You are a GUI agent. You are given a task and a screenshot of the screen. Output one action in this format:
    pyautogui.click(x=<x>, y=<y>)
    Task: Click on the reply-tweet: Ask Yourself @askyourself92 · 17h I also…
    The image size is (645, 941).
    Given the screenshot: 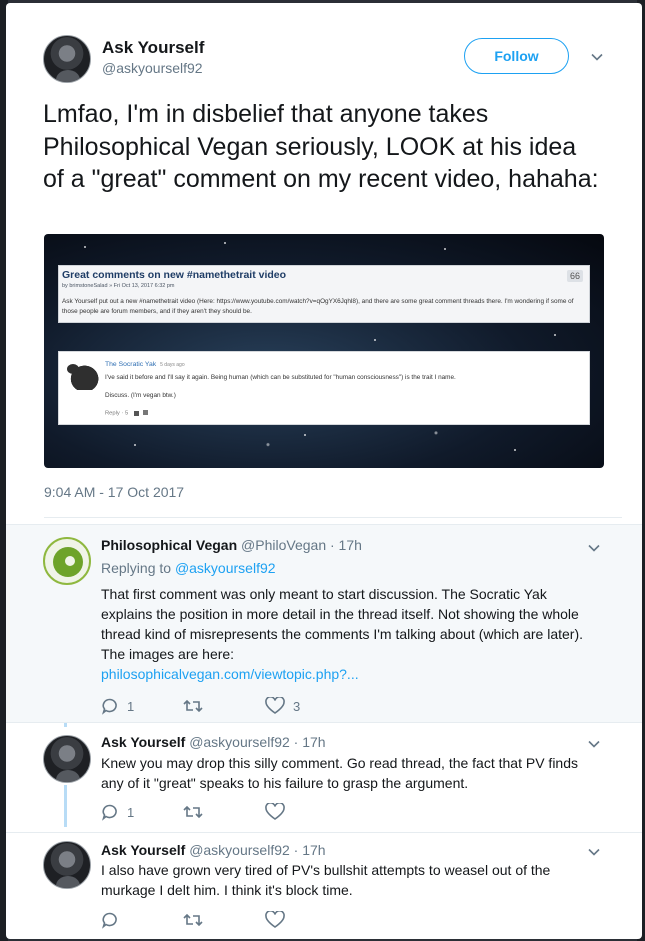 What is the action you would take?
    pyautogui.click(x=324, y=885)
    